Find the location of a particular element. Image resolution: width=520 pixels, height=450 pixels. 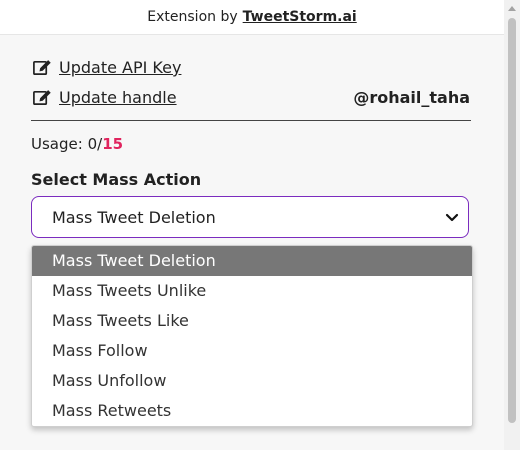

header-prefix: Extension by is located at coordinates (192, 17).